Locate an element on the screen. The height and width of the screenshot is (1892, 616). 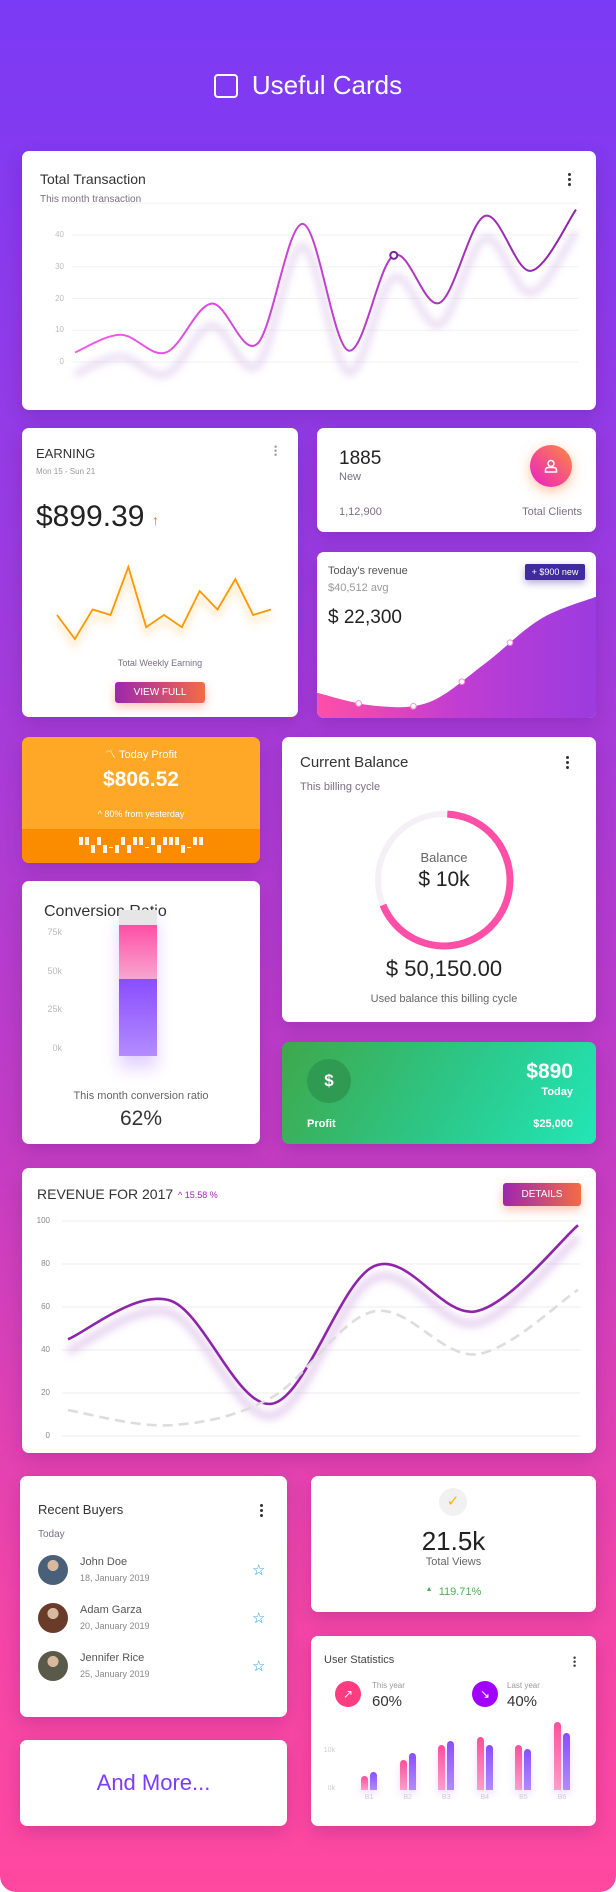
trending-down-icon: ↘ is located at coordinates (485, 1694).